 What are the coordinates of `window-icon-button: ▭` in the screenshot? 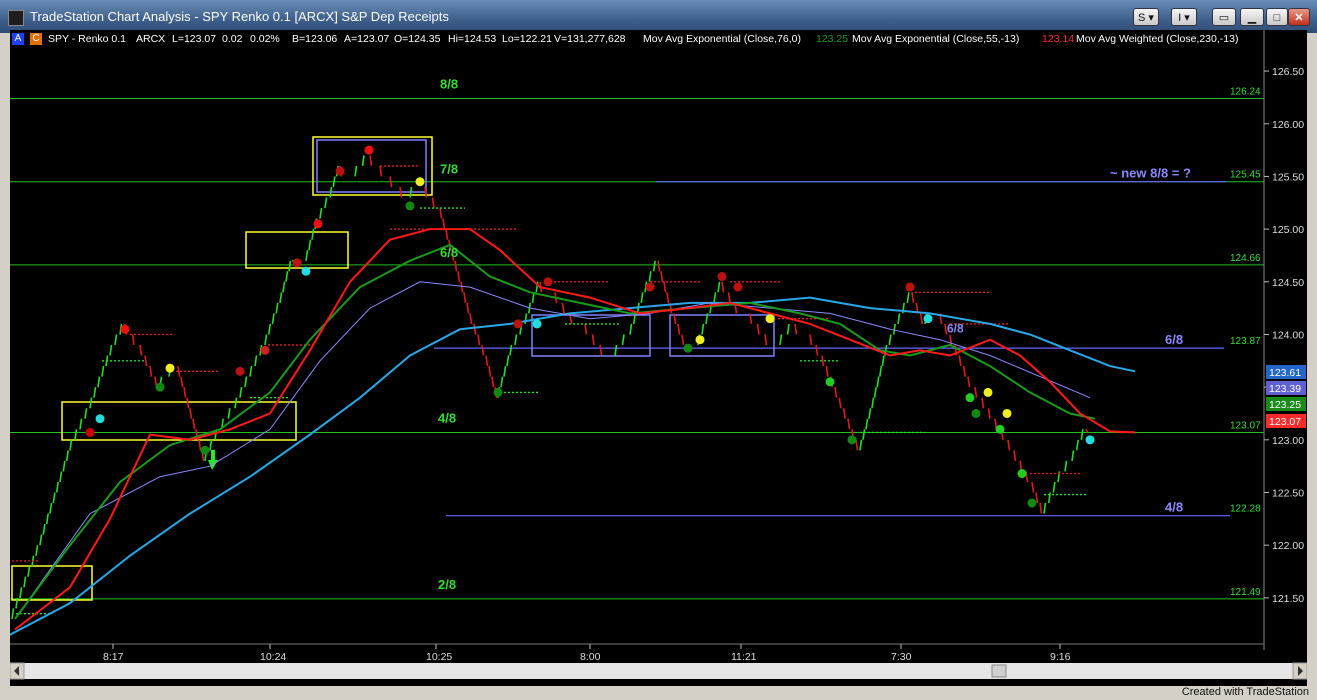 It's located at (1224, 17).